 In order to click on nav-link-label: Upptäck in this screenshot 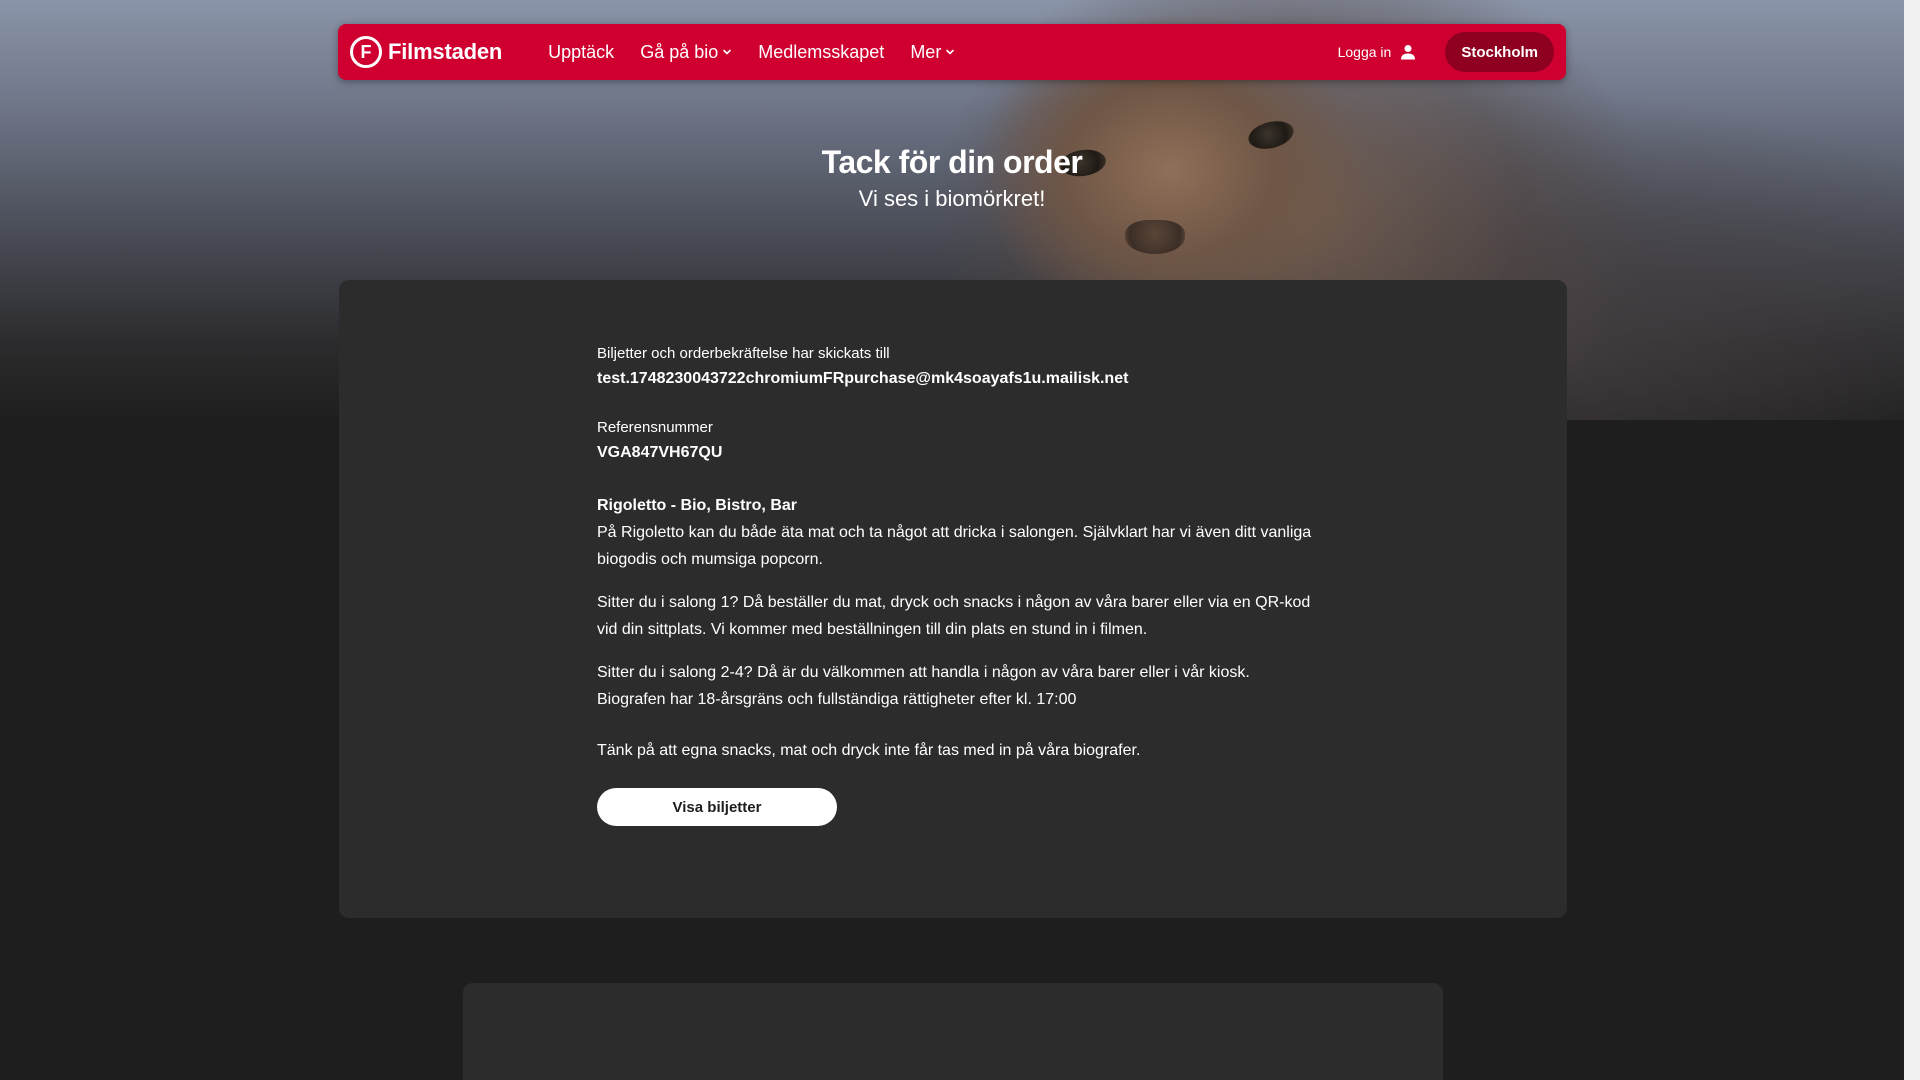, I will do `click(581, 51)`.